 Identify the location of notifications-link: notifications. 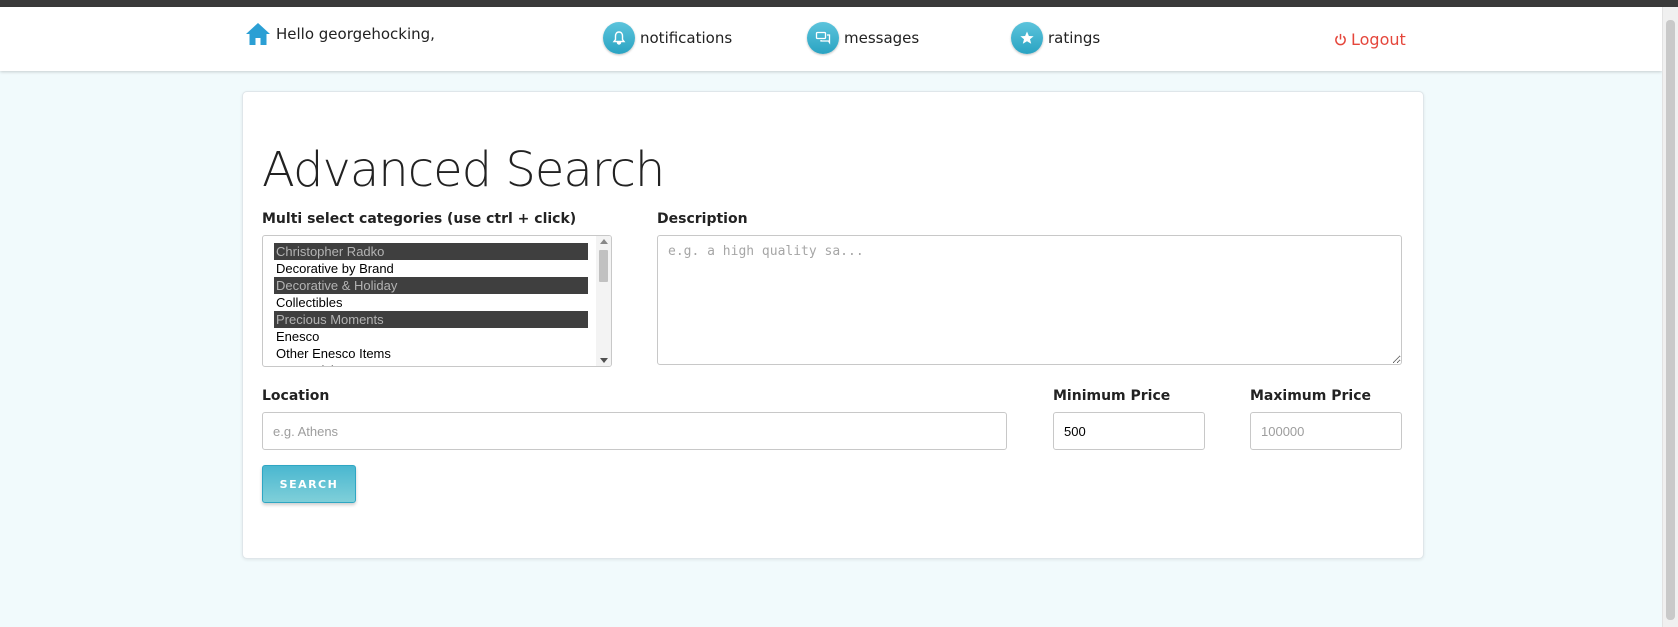
(667, 38).